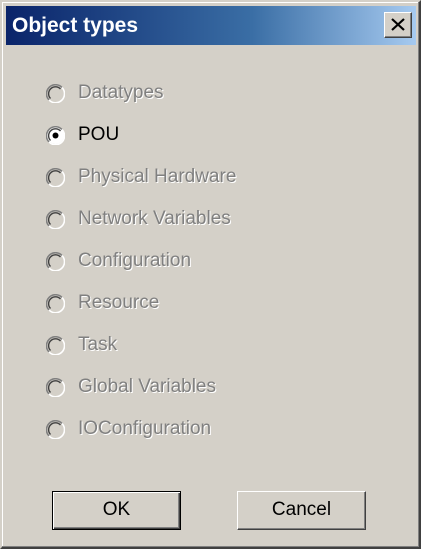  What do you see at coordinates (55, 135) in the screenshot?
I see `radio-selected-icon` at bounding box center [55, 135].